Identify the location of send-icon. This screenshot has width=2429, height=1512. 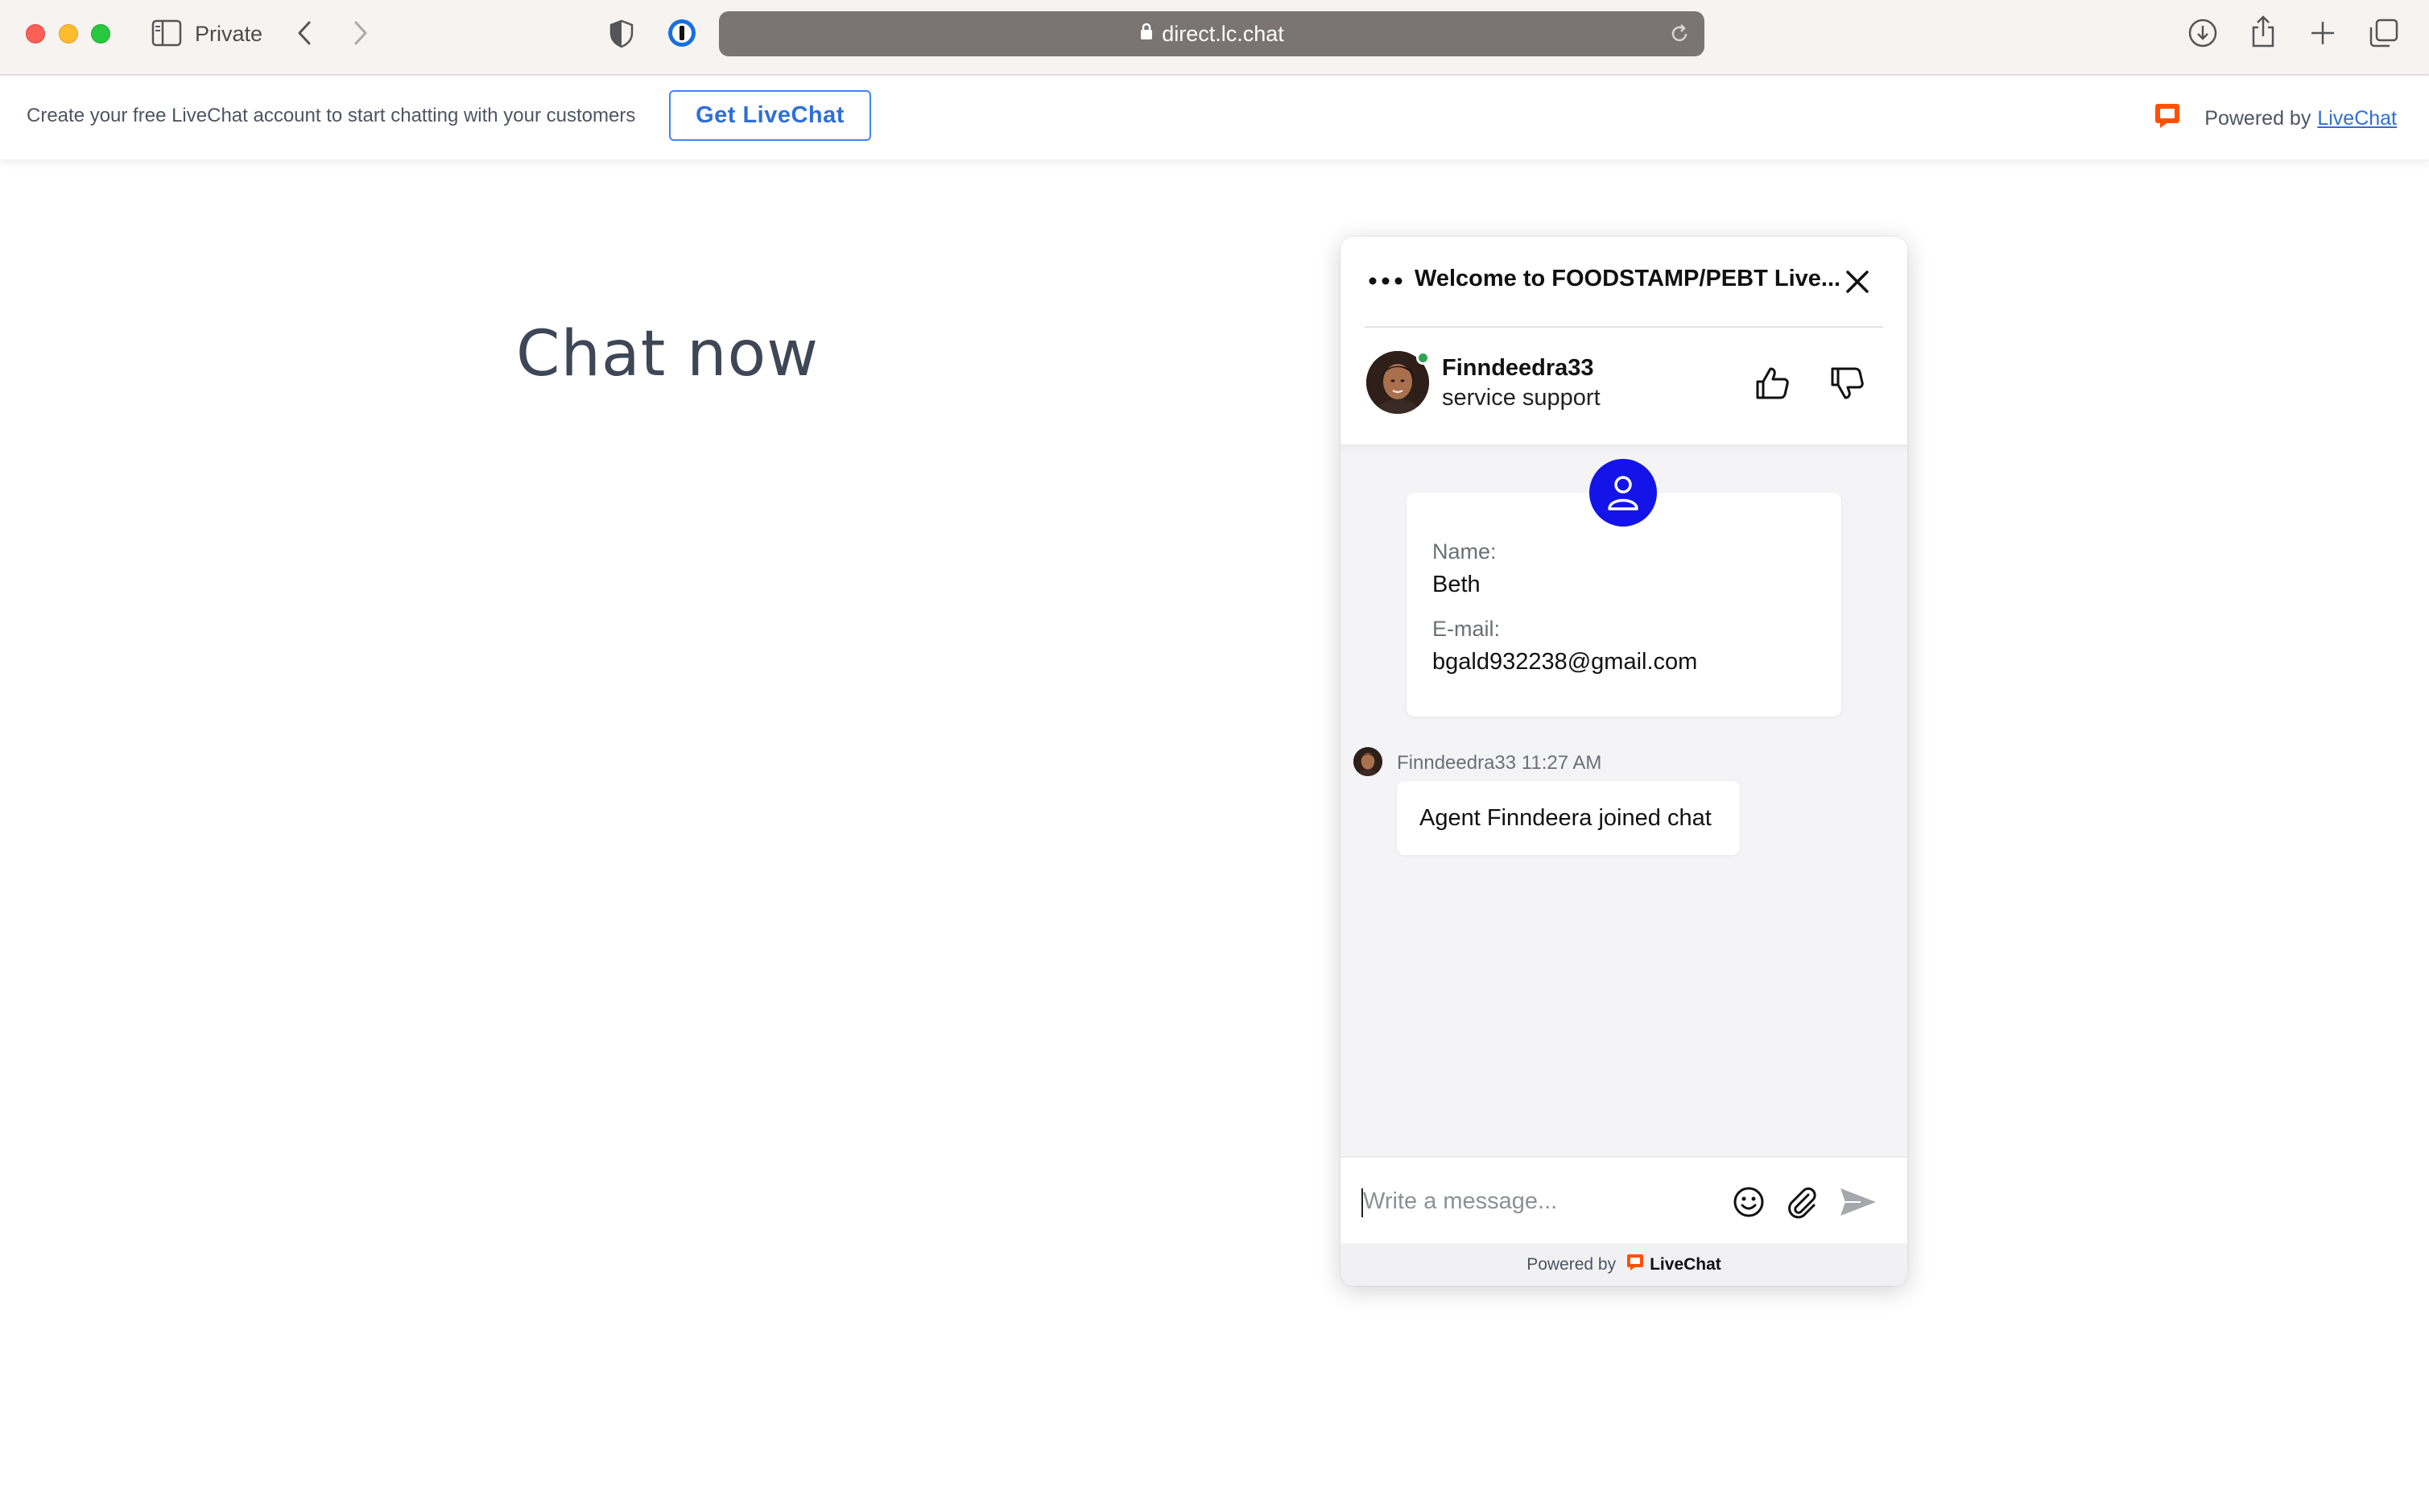
(1858, 1204).